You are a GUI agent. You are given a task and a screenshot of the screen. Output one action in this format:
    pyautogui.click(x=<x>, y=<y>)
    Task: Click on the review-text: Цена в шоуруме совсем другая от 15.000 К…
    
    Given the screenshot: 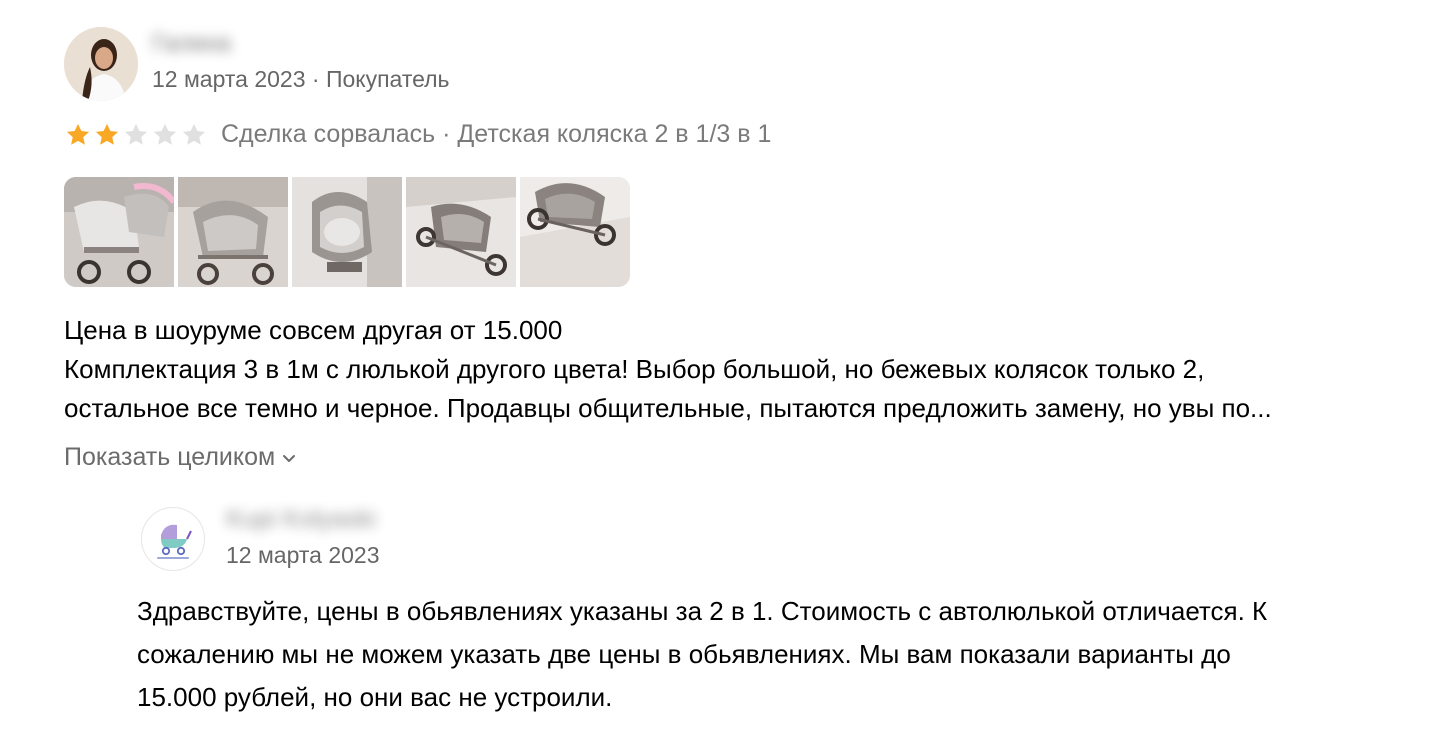 What is the action you would take?
    pyautogui.click(x=734, y=369)
    